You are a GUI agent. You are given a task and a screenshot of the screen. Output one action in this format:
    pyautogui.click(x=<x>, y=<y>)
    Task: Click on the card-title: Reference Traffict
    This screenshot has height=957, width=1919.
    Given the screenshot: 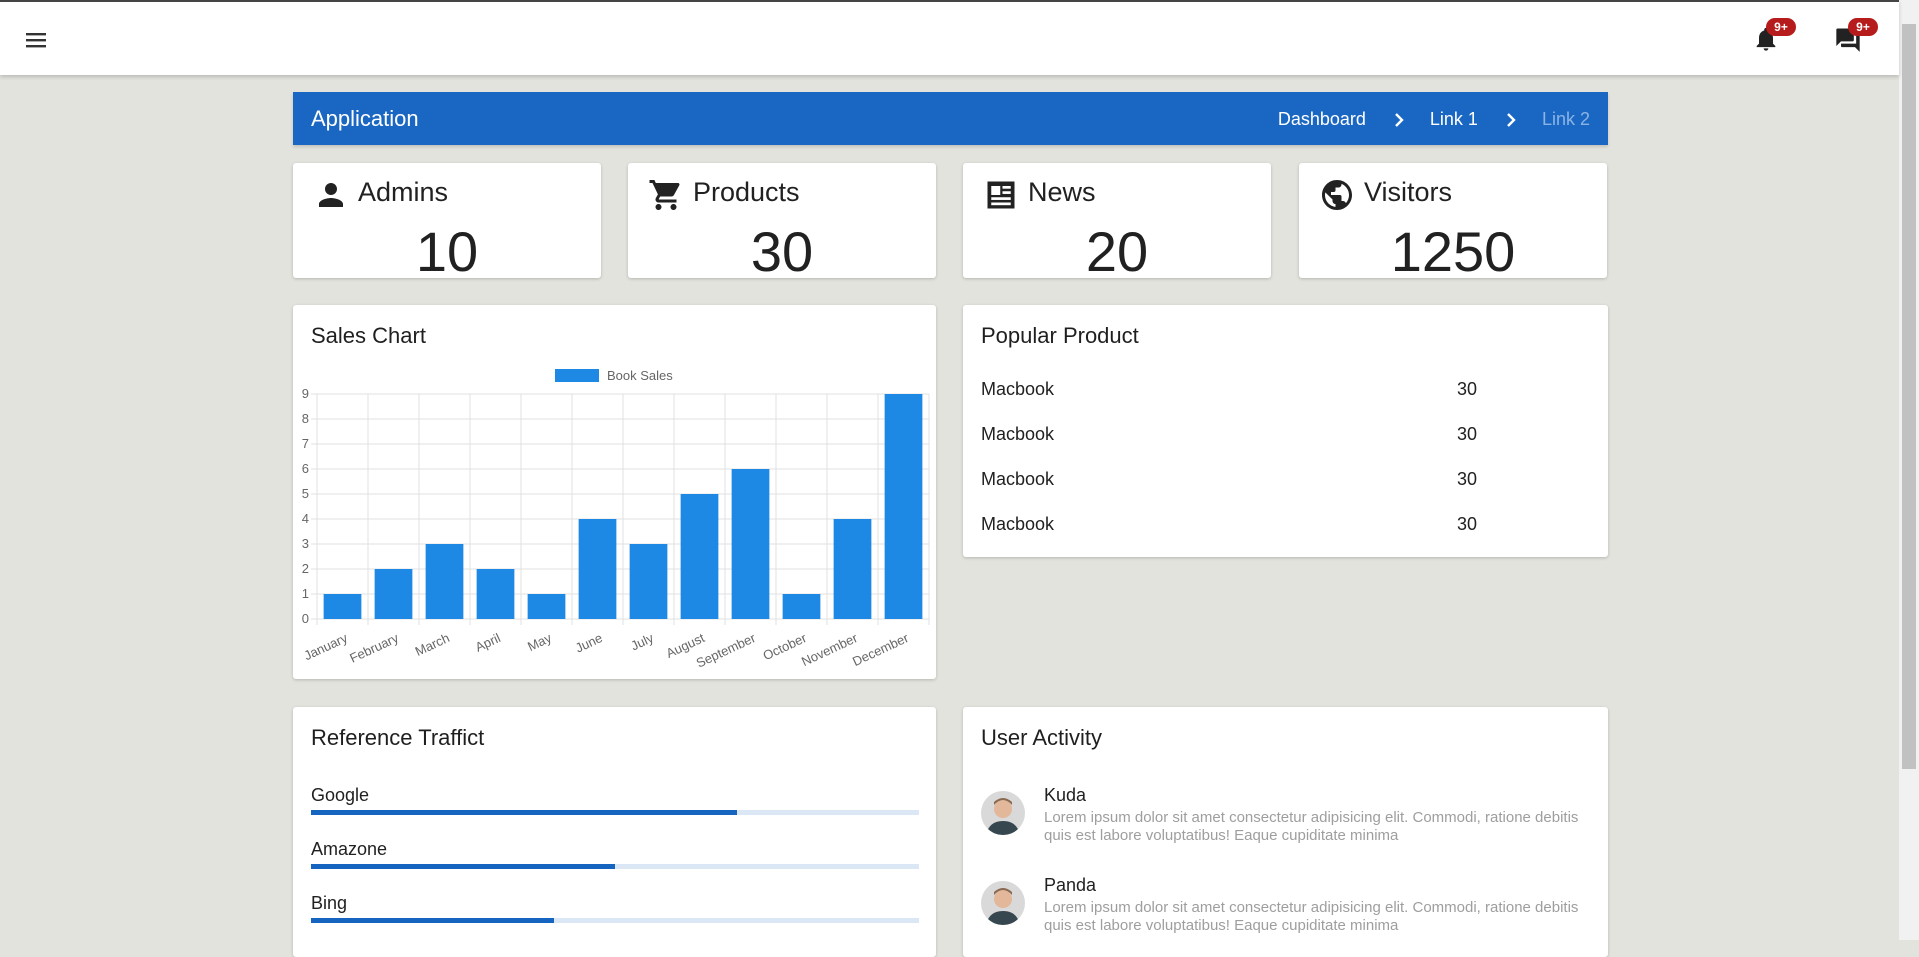 What is the action you would take?
    pyautogui.click(x=398, y=737)
    